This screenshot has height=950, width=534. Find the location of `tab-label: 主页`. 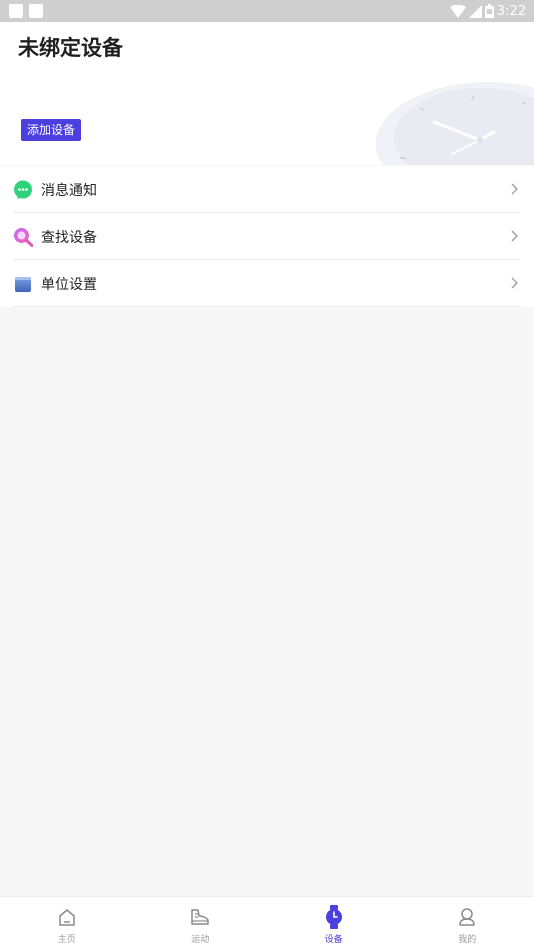

tab-label: 主页 is located at coordinates (66, 940).